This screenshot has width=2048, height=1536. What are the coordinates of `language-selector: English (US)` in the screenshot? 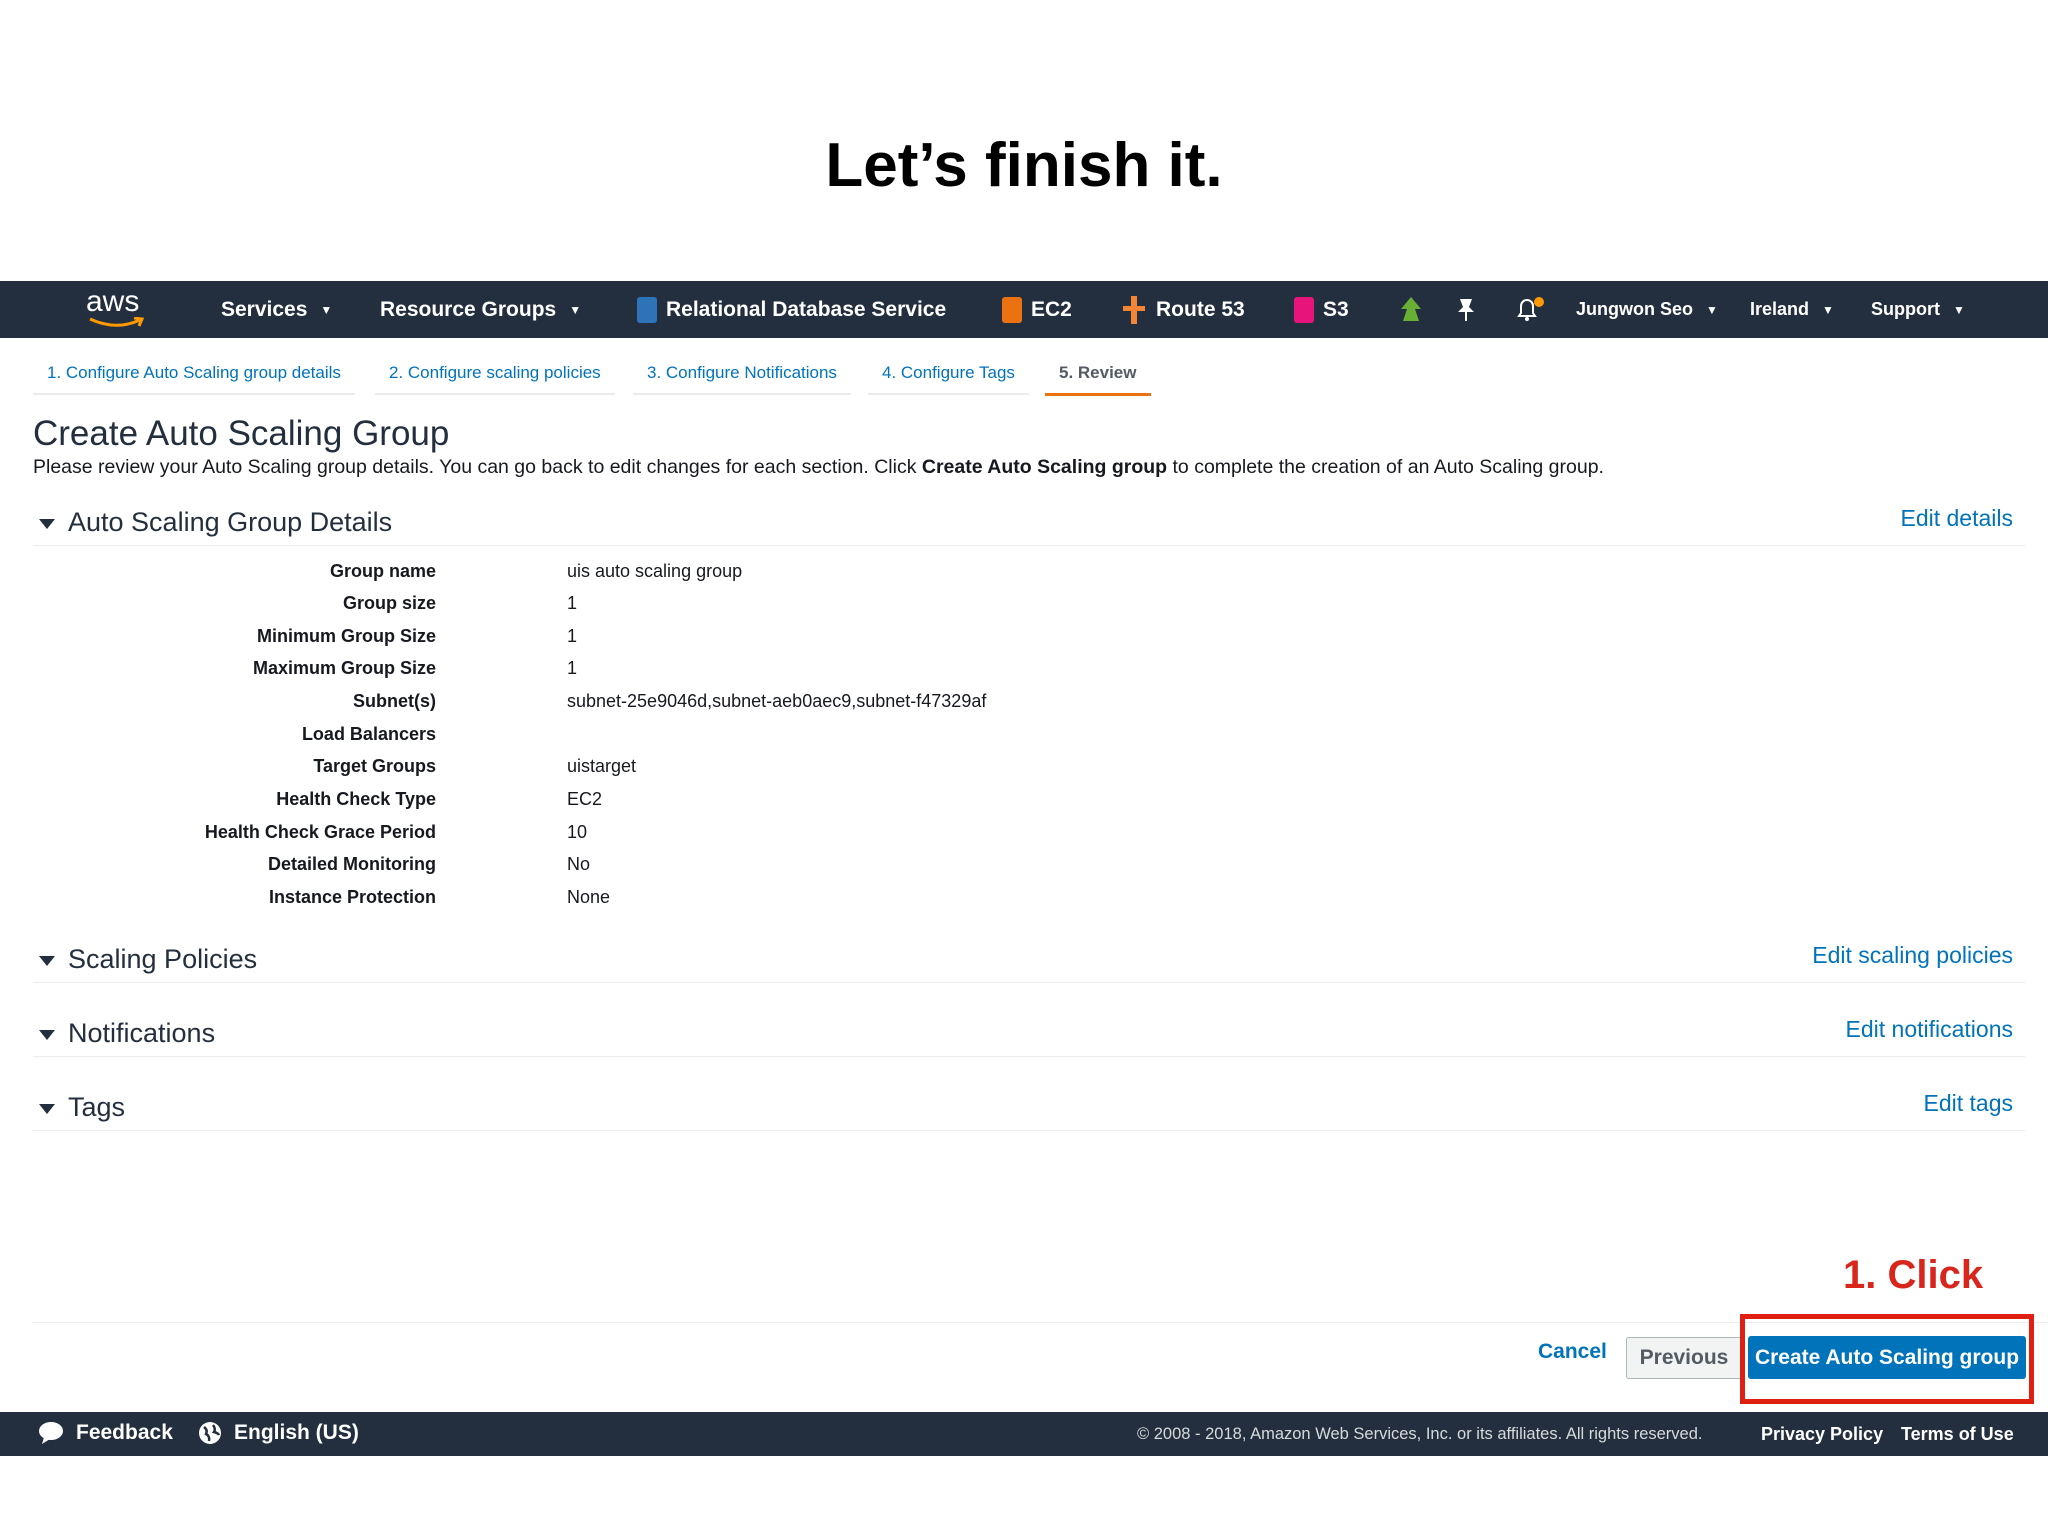 It's located at (278, 1433).